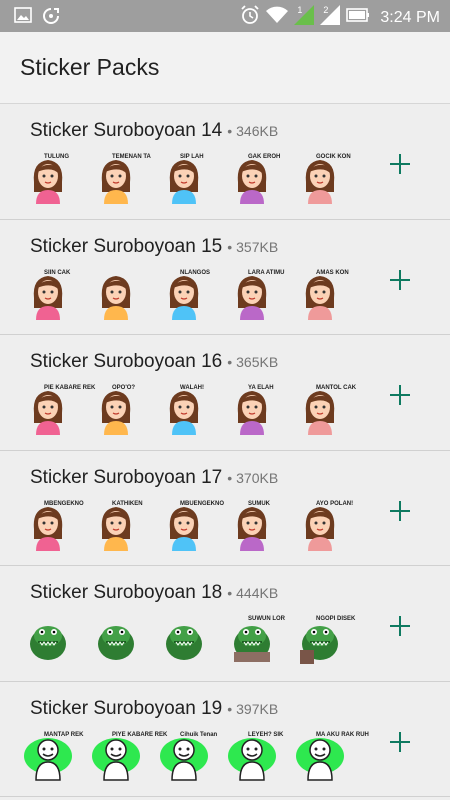 This screenshot has height=800, width=450. What do you see at coordinates (126, 477) in the screenshot?
I see `pack-name: Sticker Suroboyoan 17` at bounding box center [126, 477].